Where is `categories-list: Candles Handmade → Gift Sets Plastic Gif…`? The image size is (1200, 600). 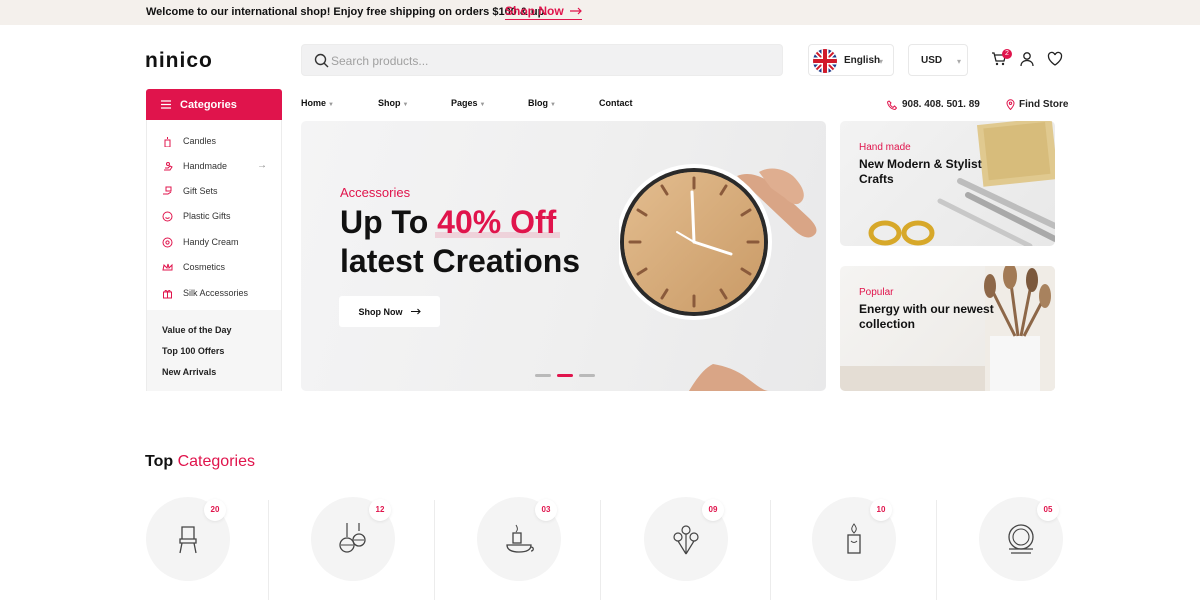 categories-list: Candles Handmade → Gift Sets Plastic Gif… is located at coordinates (214, 255).